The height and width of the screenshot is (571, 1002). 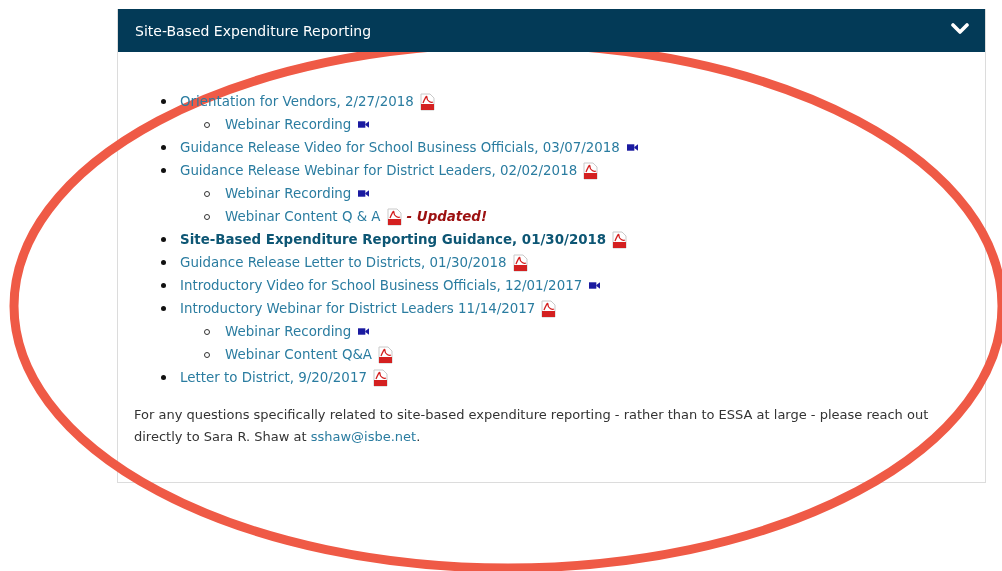 What do you see at coordinates (393, 239) in the screenshot?
I see `document-link: Site-Based Expenditure Reporting Guidance, 01/30/2018` at bounding box center [393, 239].